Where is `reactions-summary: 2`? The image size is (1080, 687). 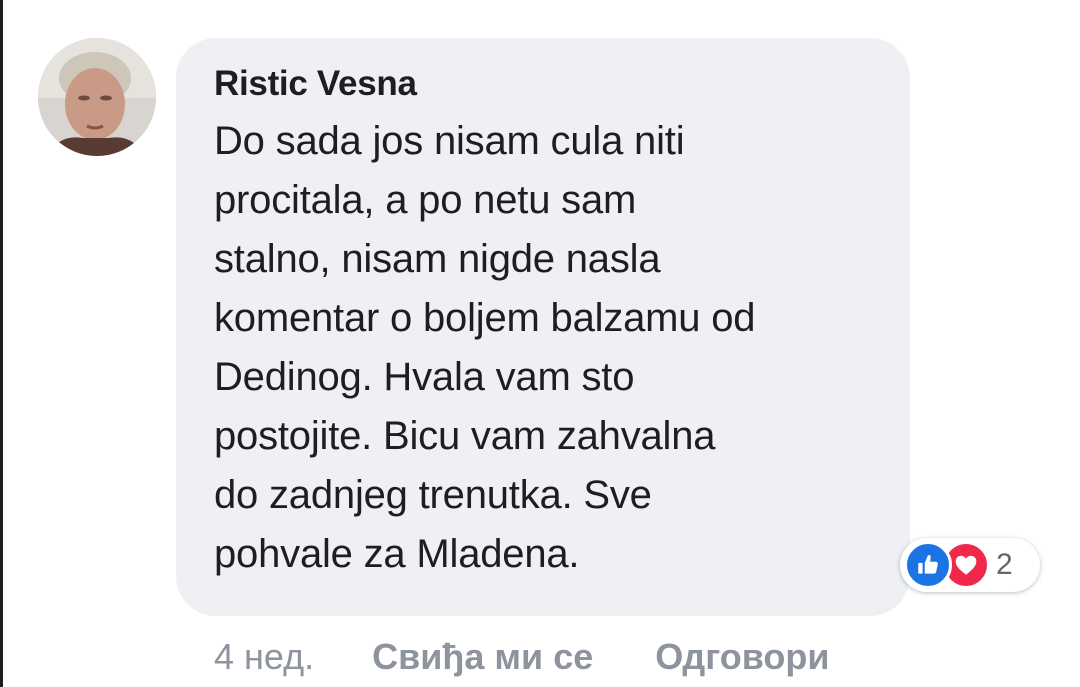
reactions-summary: 2 is located at coordinates (970, 565).